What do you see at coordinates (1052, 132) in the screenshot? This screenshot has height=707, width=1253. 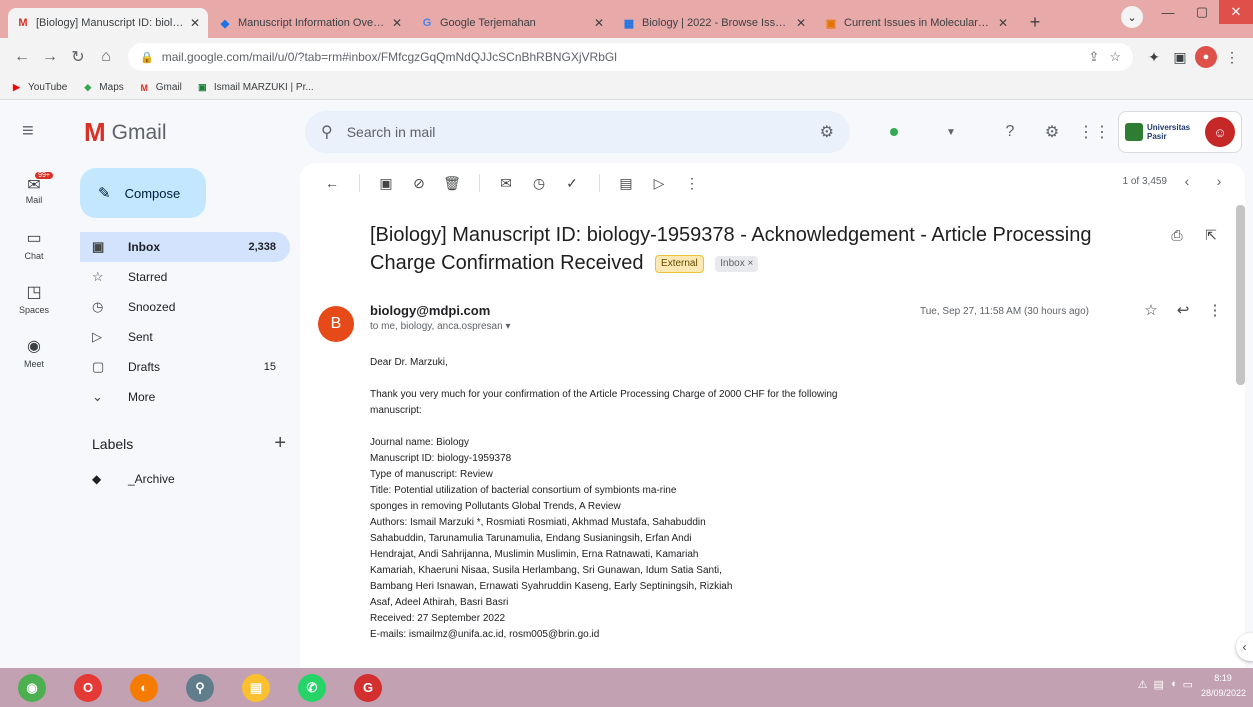 I see `settings-icon: ⚙` at bounding box center [1052, 132].